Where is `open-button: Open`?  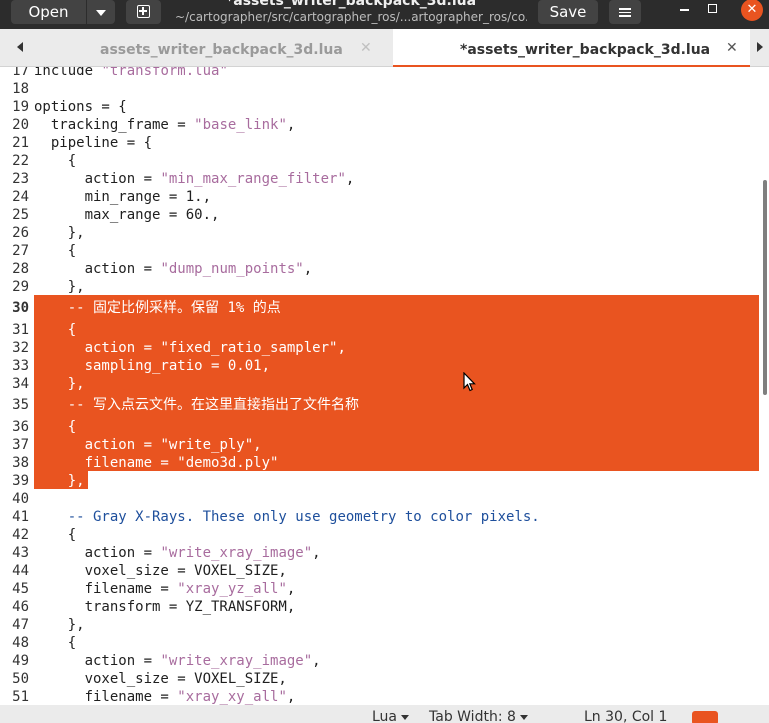 open-button: Open is located at coordinates (48, 12).